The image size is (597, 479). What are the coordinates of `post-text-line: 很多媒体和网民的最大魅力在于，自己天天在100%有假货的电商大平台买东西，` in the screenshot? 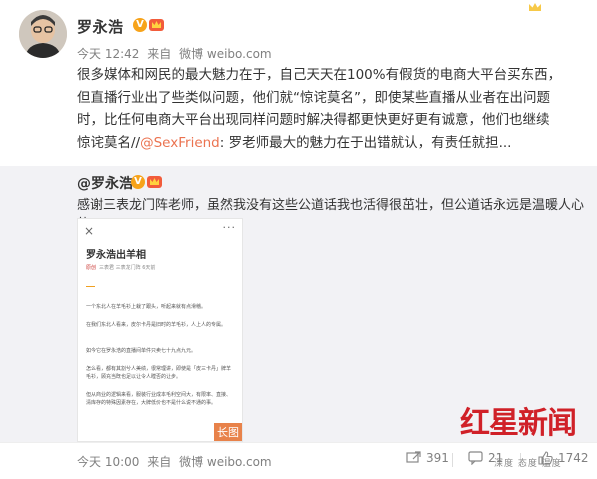 It's located at (319, 75).